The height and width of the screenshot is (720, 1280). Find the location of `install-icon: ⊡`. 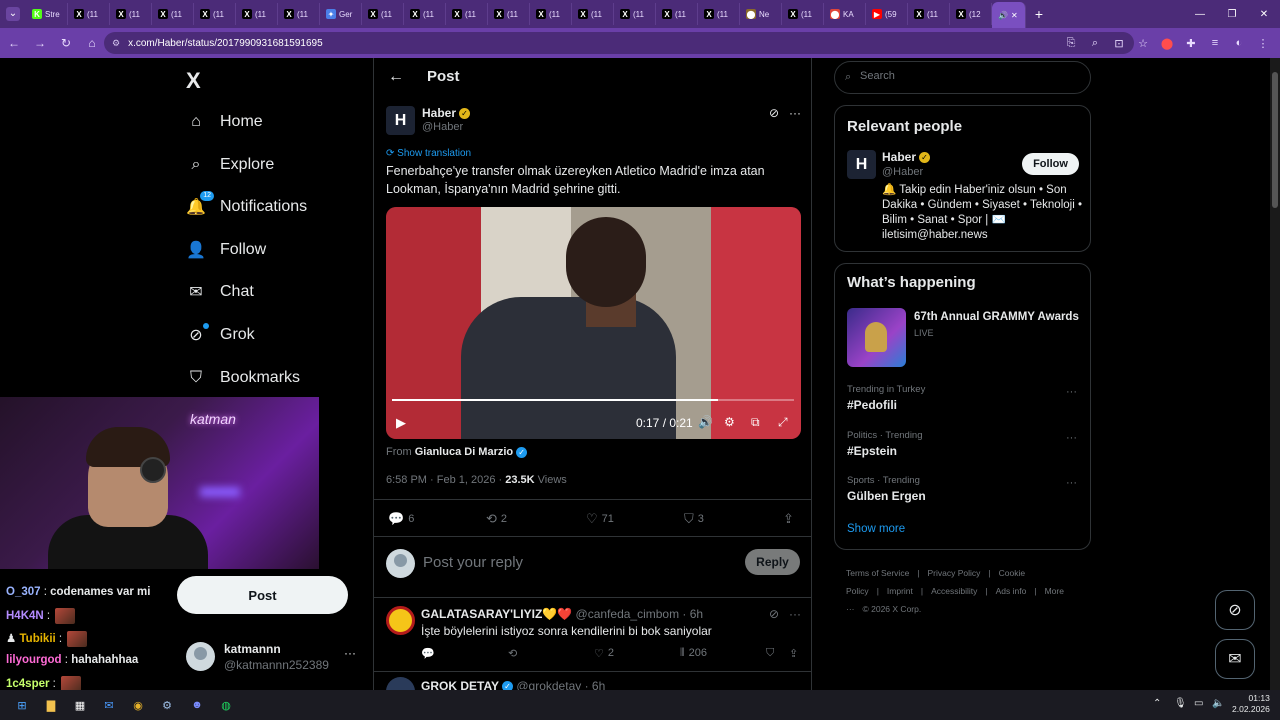

install-icon: ⊡ is located at coordinates (1119, 43).